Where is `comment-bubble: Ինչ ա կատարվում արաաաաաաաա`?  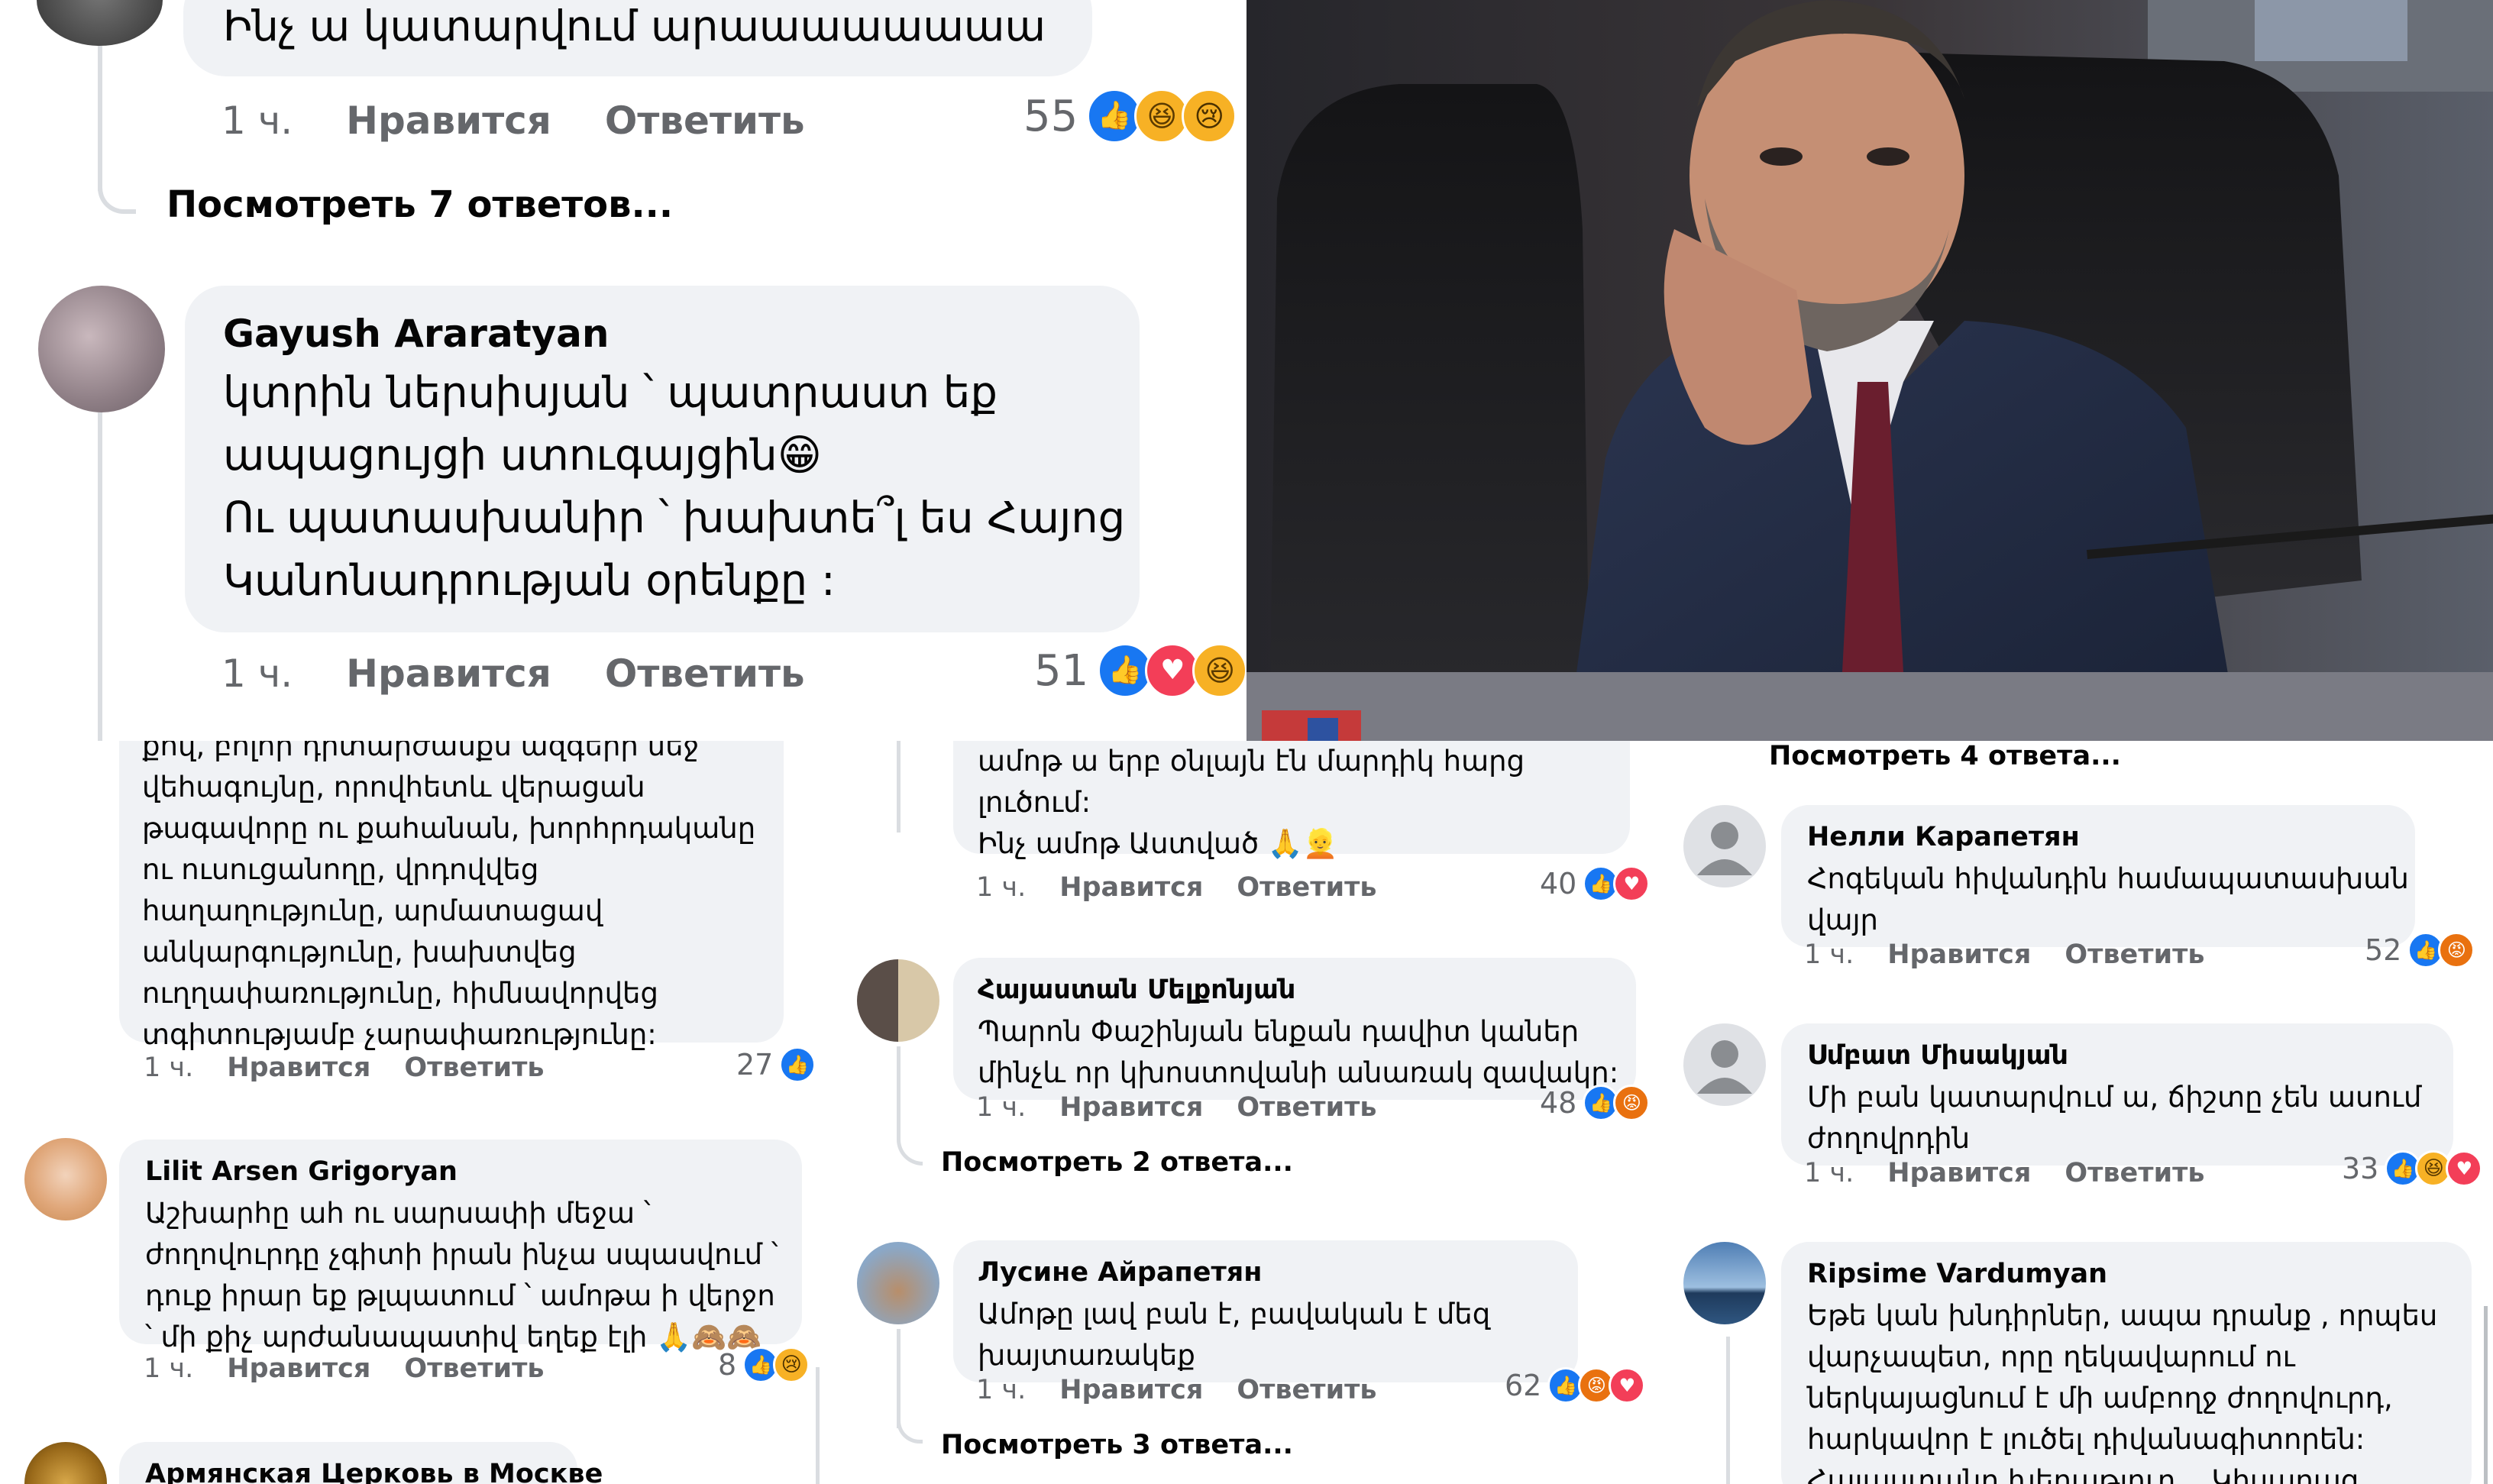 comment-bubble: Ինչ ա կատարվում արաաաաաաաա is located at coordinates (637, 38).